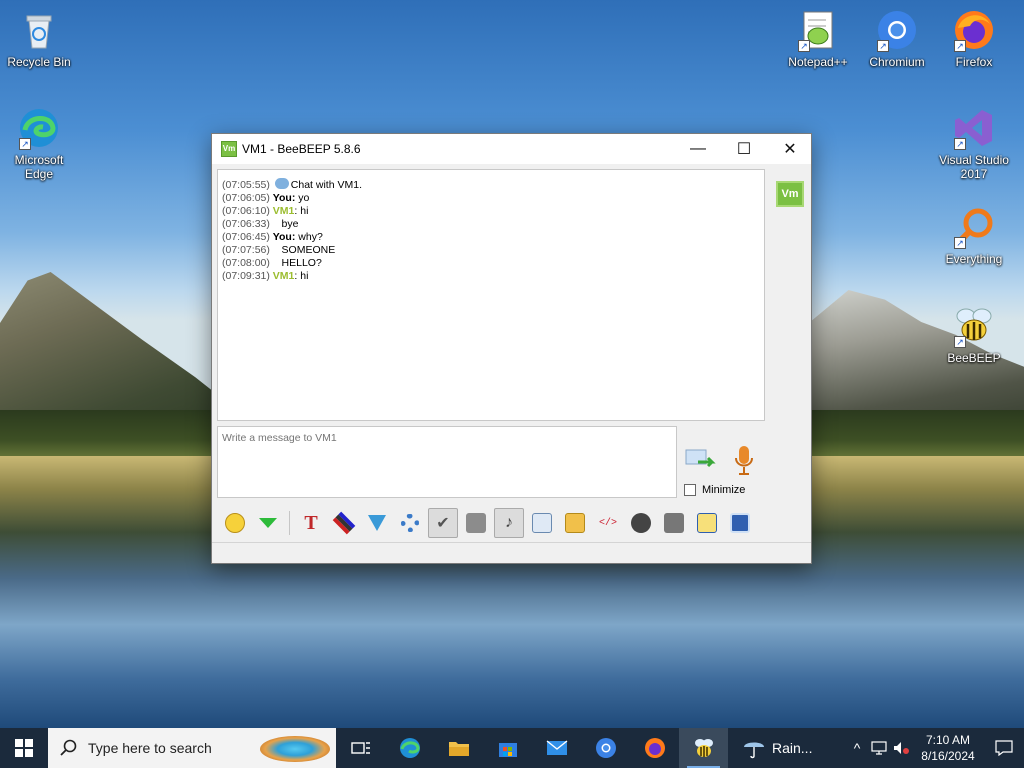  Describe the element at coordinates (68, 747) in the screenshot. I see `search-icon` at that location.